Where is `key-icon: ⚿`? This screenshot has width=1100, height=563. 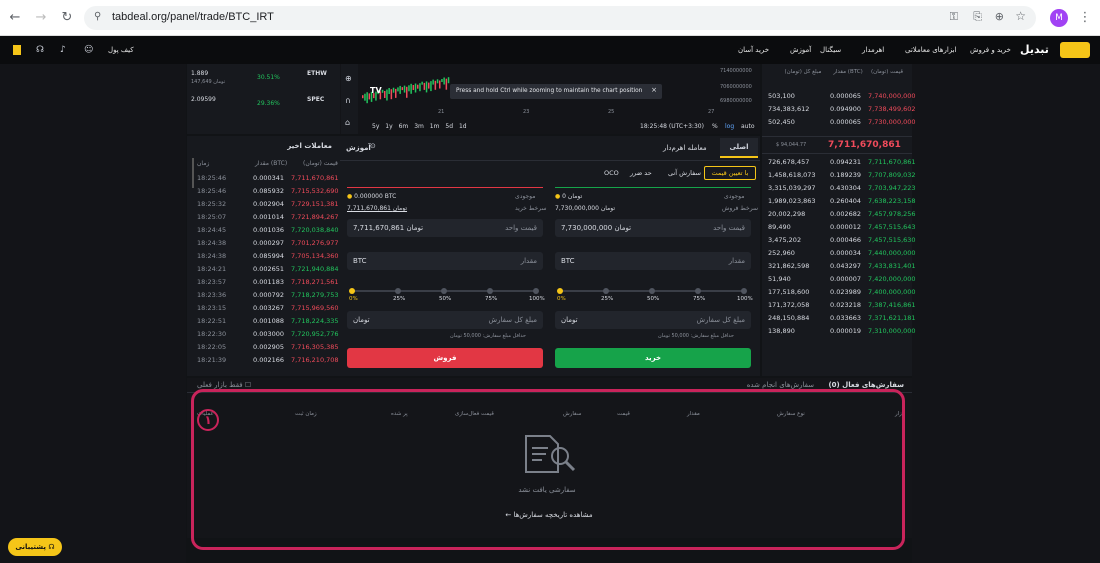
key-icon: ⚿ is located at coordinates (954, 17).